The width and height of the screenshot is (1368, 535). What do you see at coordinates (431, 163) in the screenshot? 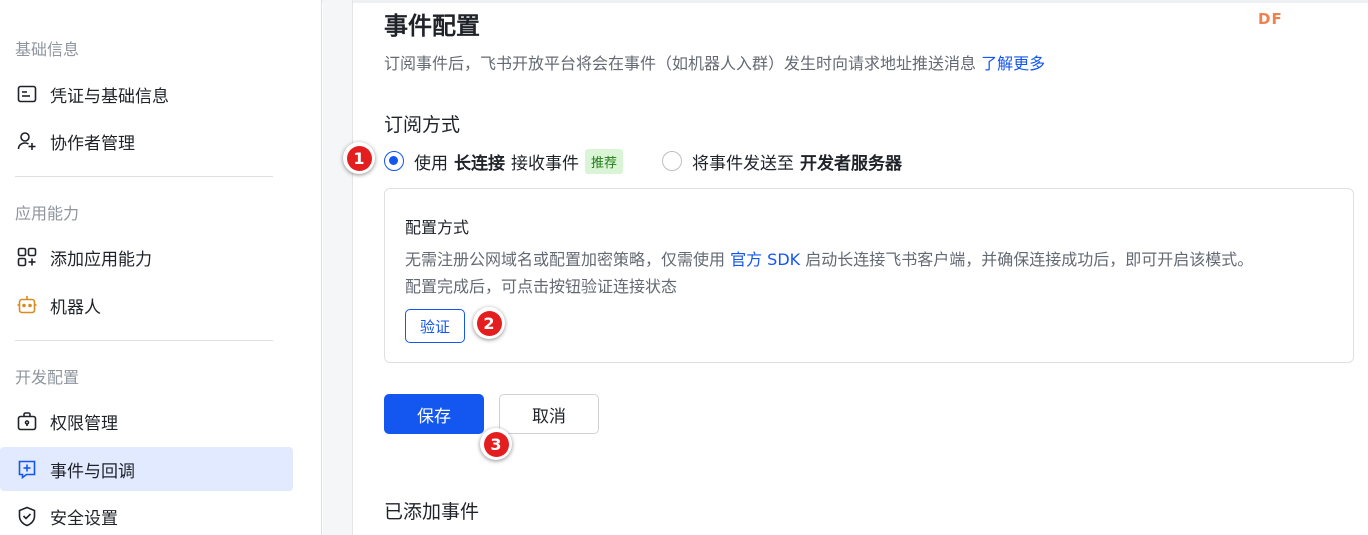
I see `radio-label-prefix: 使用` at bounding box center [431, 163].